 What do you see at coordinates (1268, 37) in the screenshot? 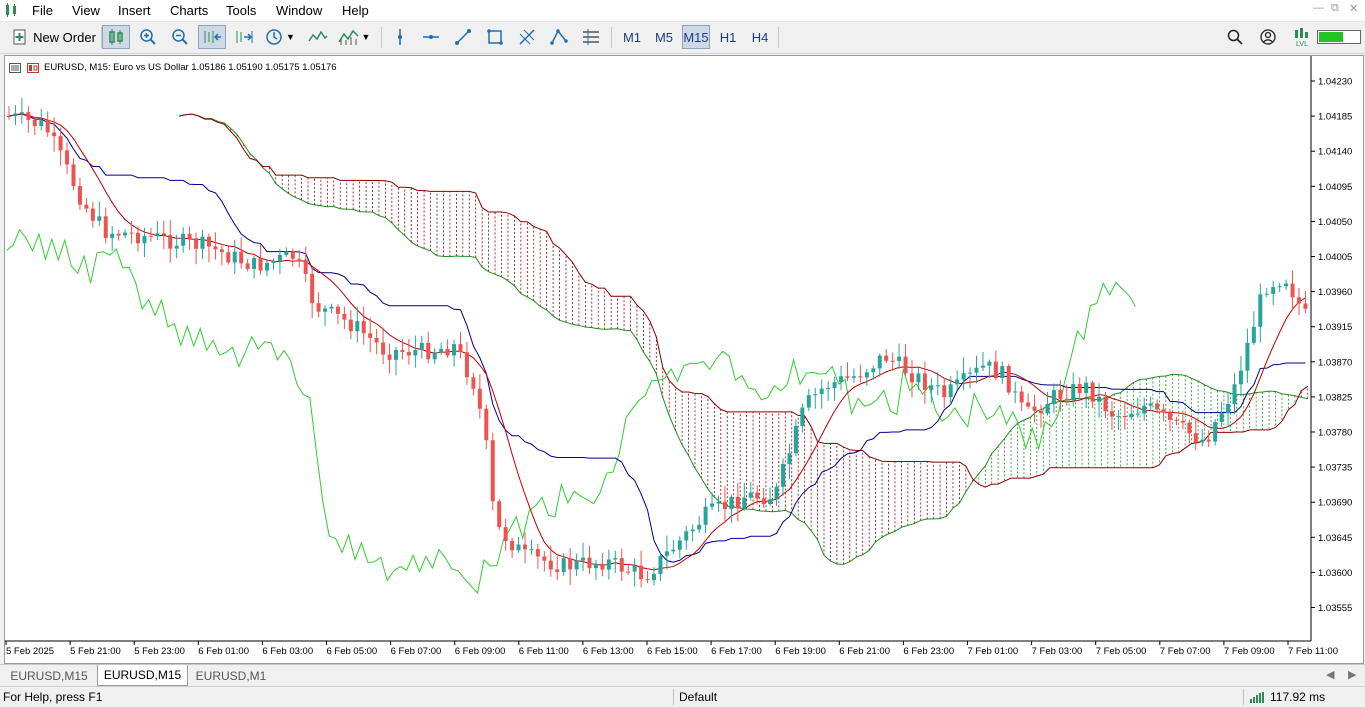
I see `account-button` at bounding box center [1268, 37].